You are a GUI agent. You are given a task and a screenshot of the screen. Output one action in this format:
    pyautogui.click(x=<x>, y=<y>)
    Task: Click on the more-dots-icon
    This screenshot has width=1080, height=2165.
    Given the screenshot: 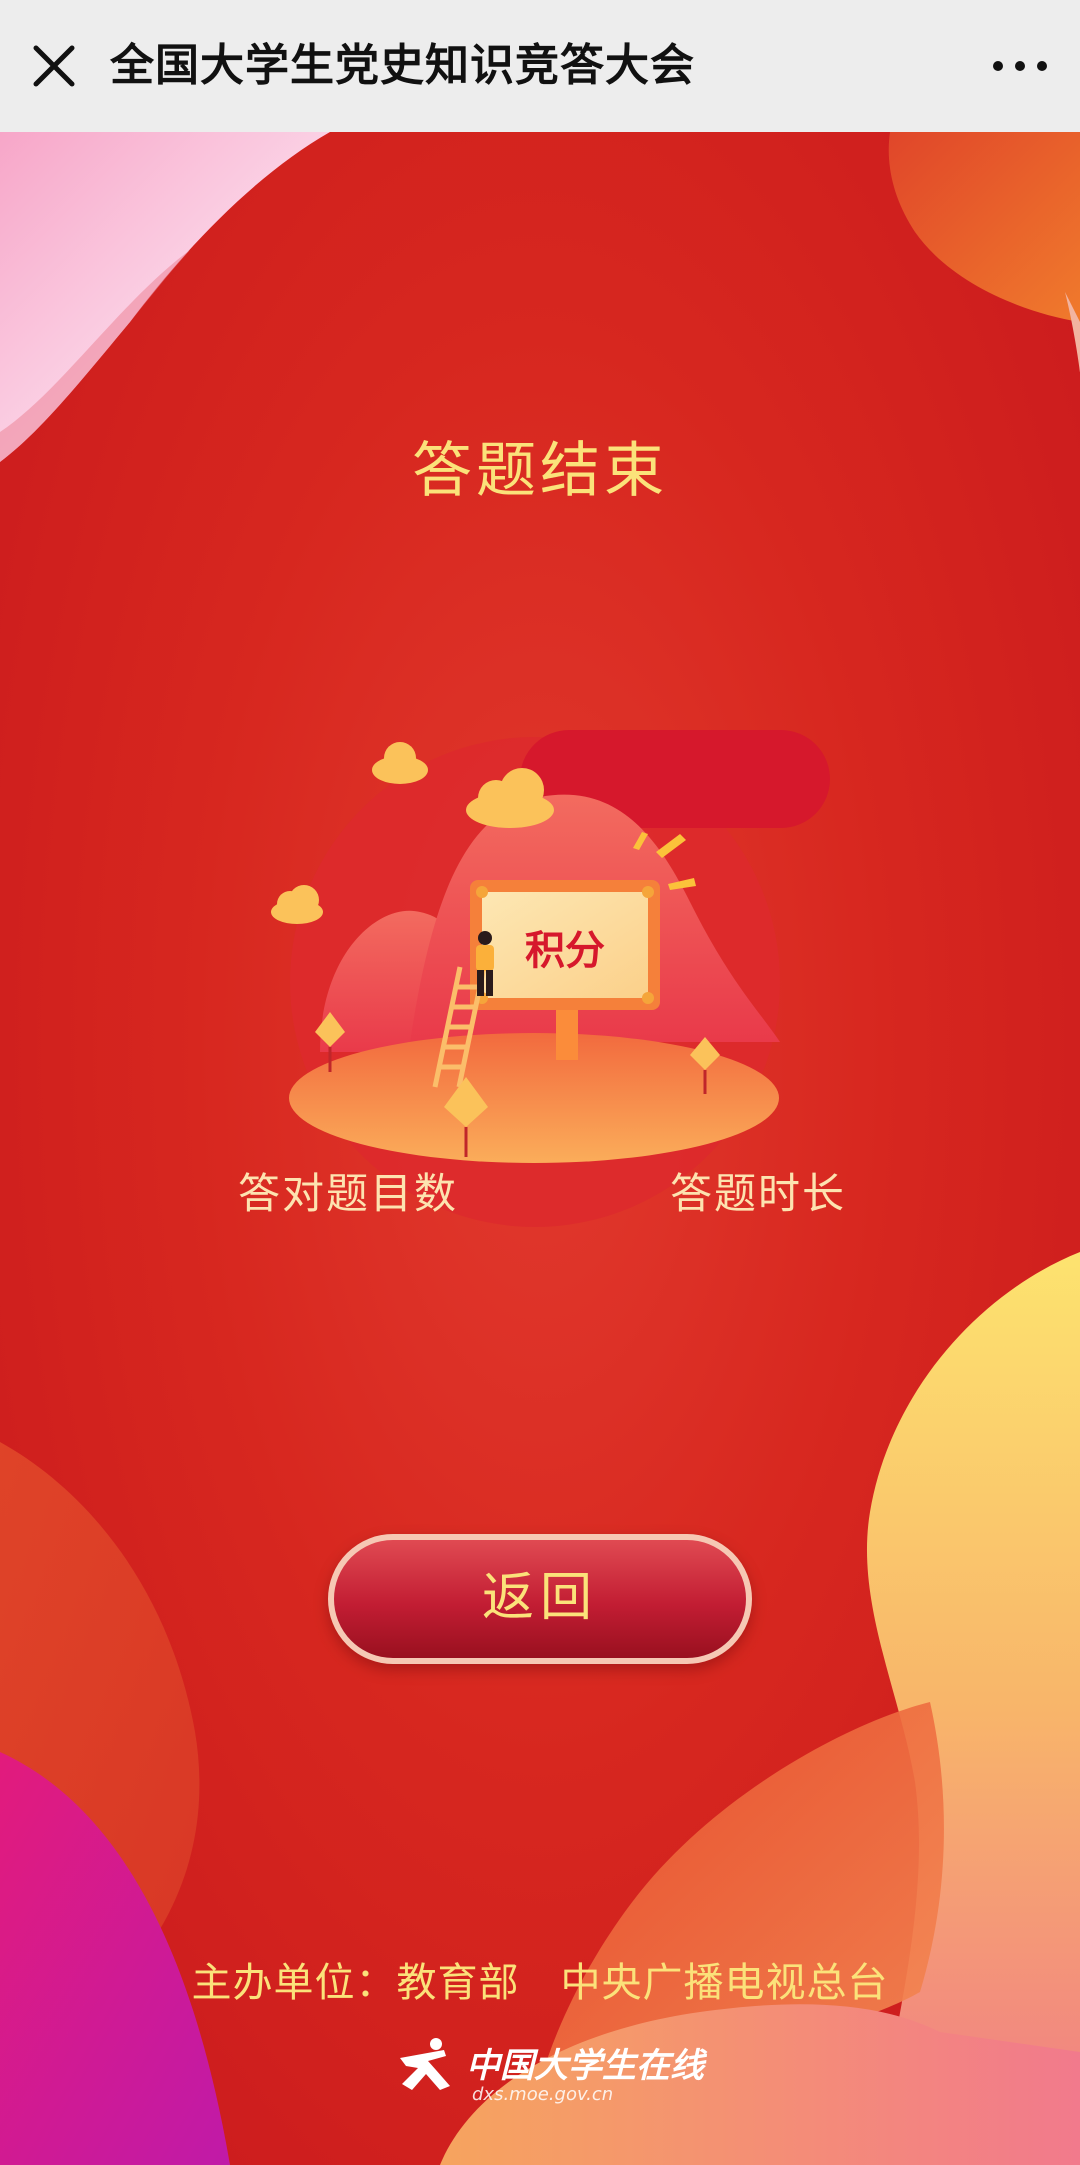 What is the action you would take?
    pyautogui.click(x=1020, y=66)
    